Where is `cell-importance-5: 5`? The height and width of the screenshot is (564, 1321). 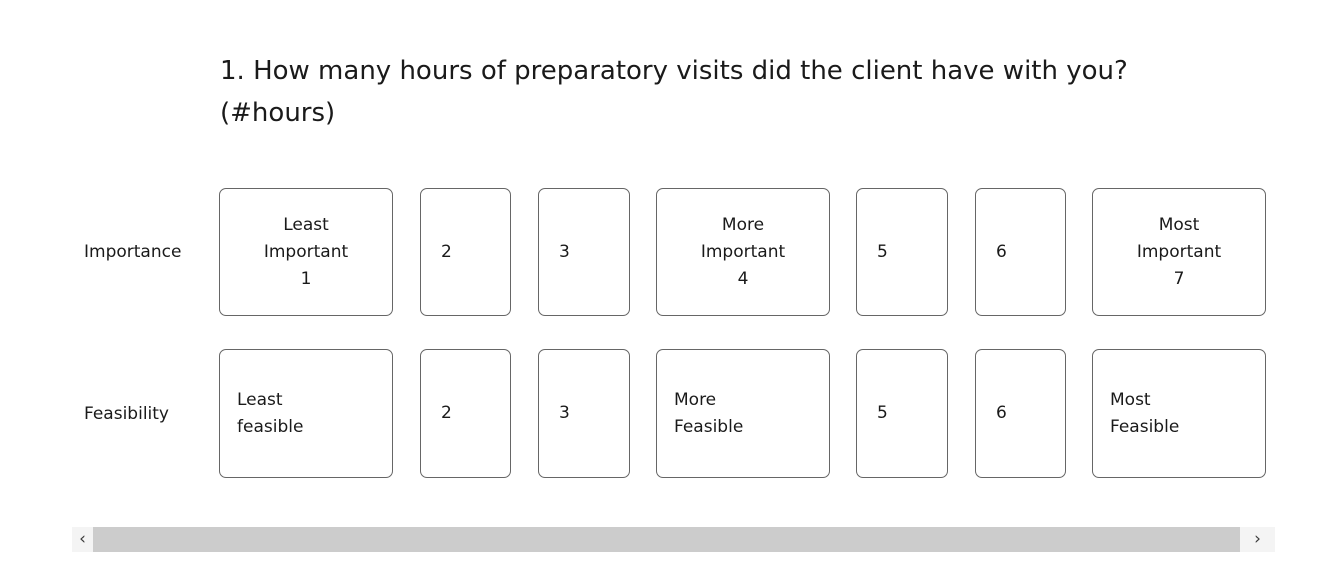 cell-importance-5: 5 is located at coordinates (902, 252).